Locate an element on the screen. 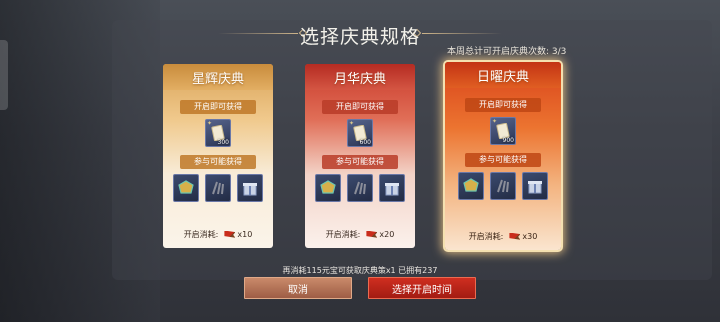 The width and height of the screenshot is (720, 322). card-header: 星辉庆典 is located at coordinates (218, 77).